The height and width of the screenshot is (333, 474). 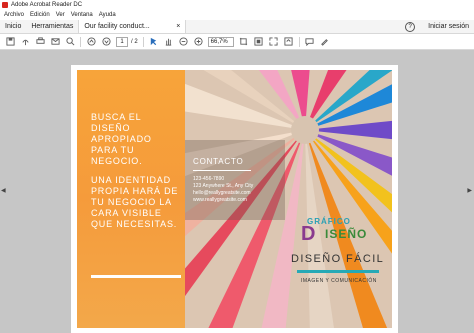 I want to click on title-accent-bar, so click(x=338, y=271).